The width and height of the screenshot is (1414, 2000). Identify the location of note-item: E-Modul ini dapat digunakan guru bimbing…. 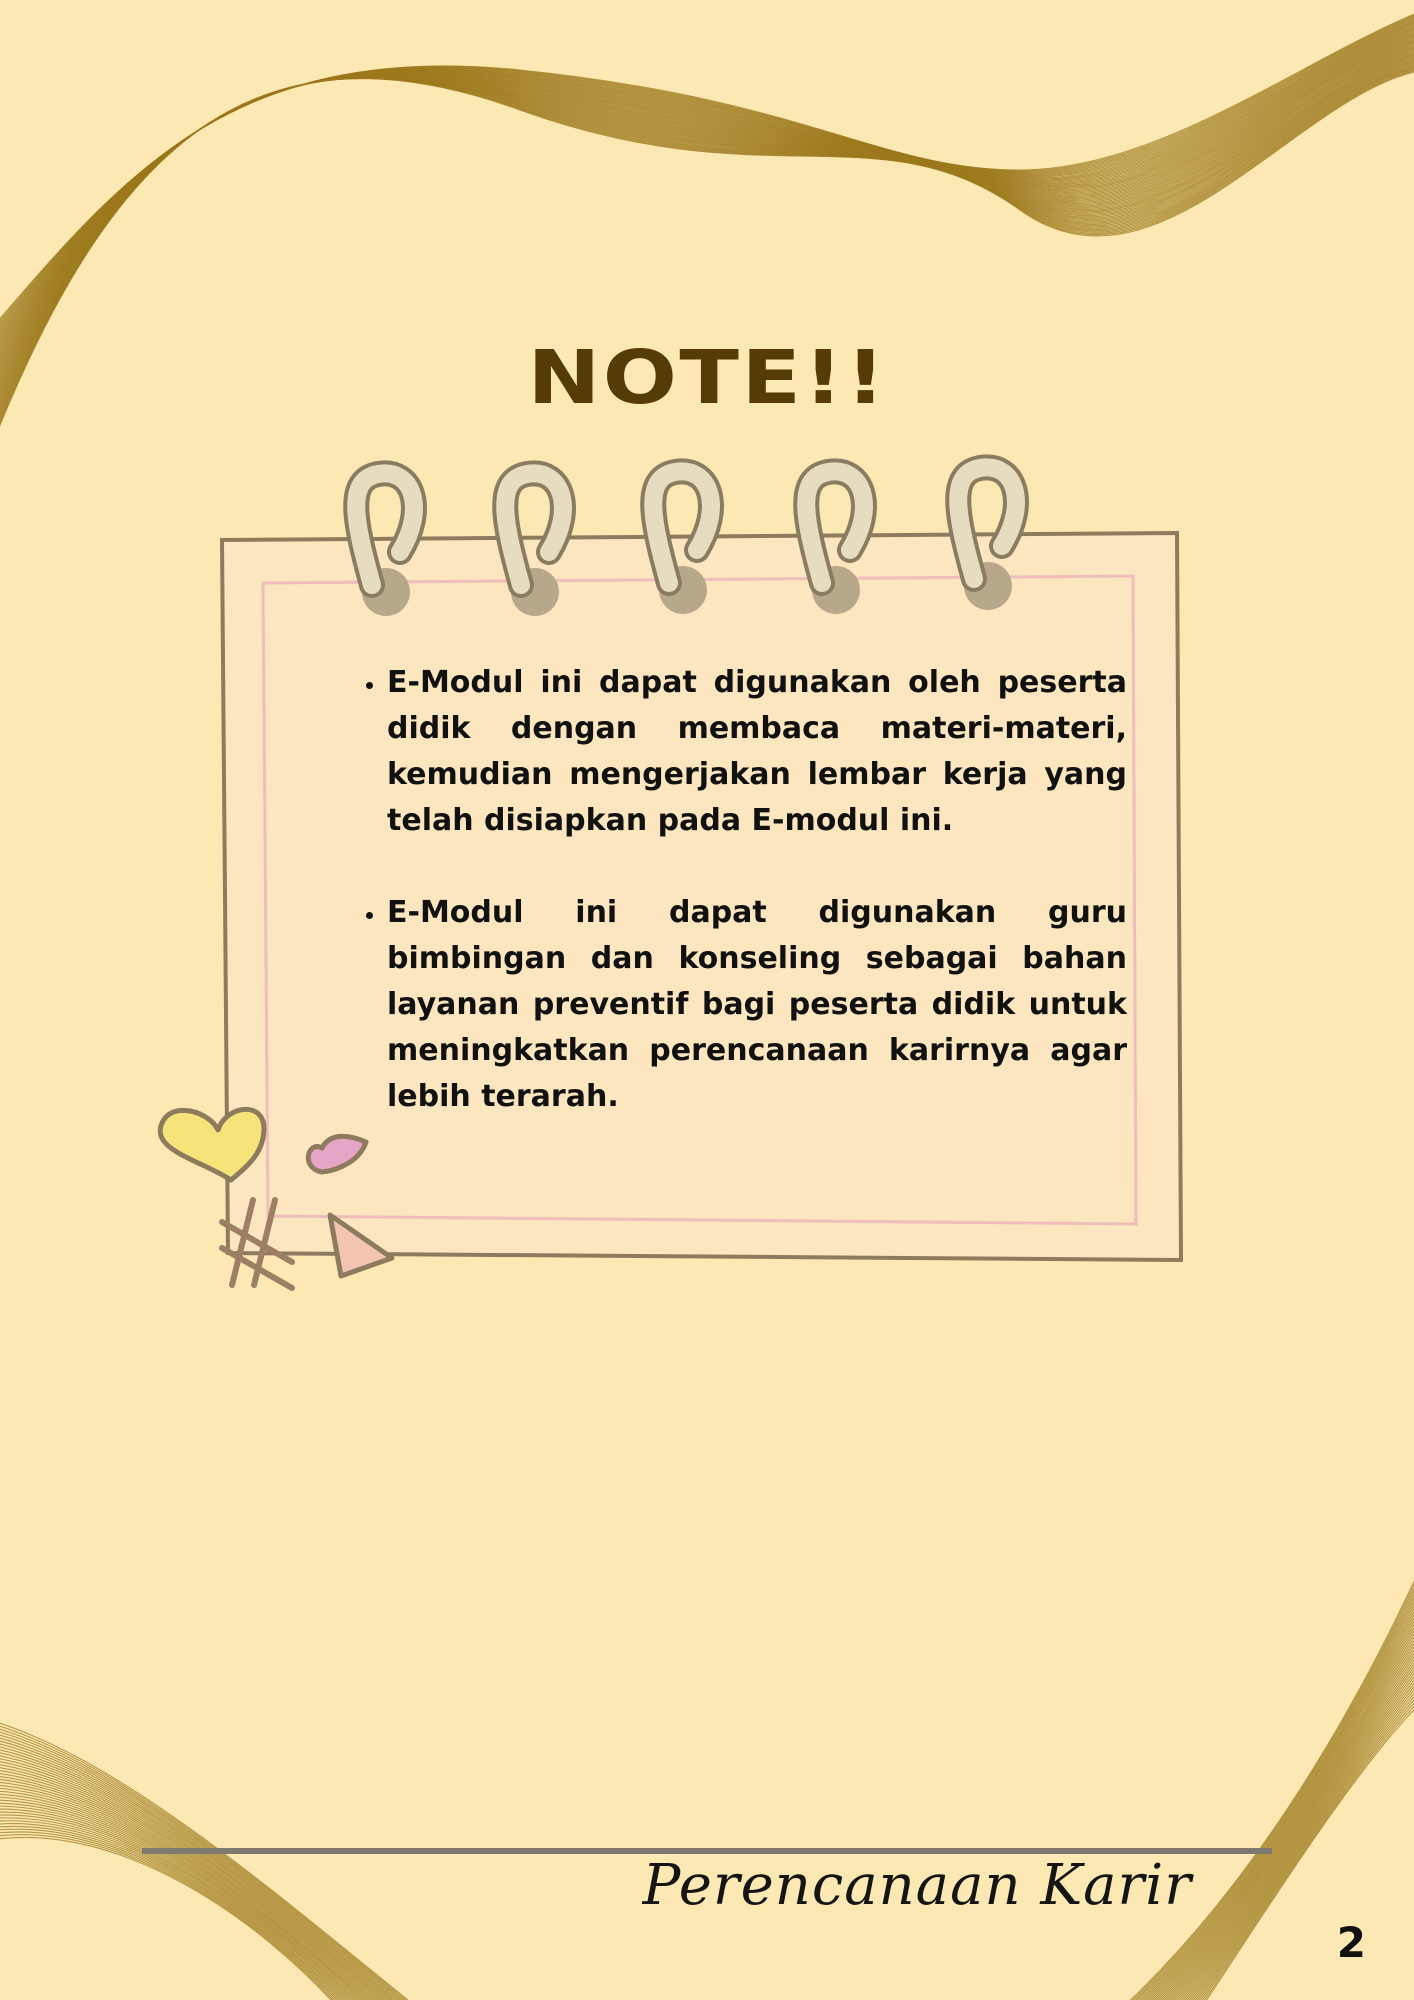
(757, 1005).